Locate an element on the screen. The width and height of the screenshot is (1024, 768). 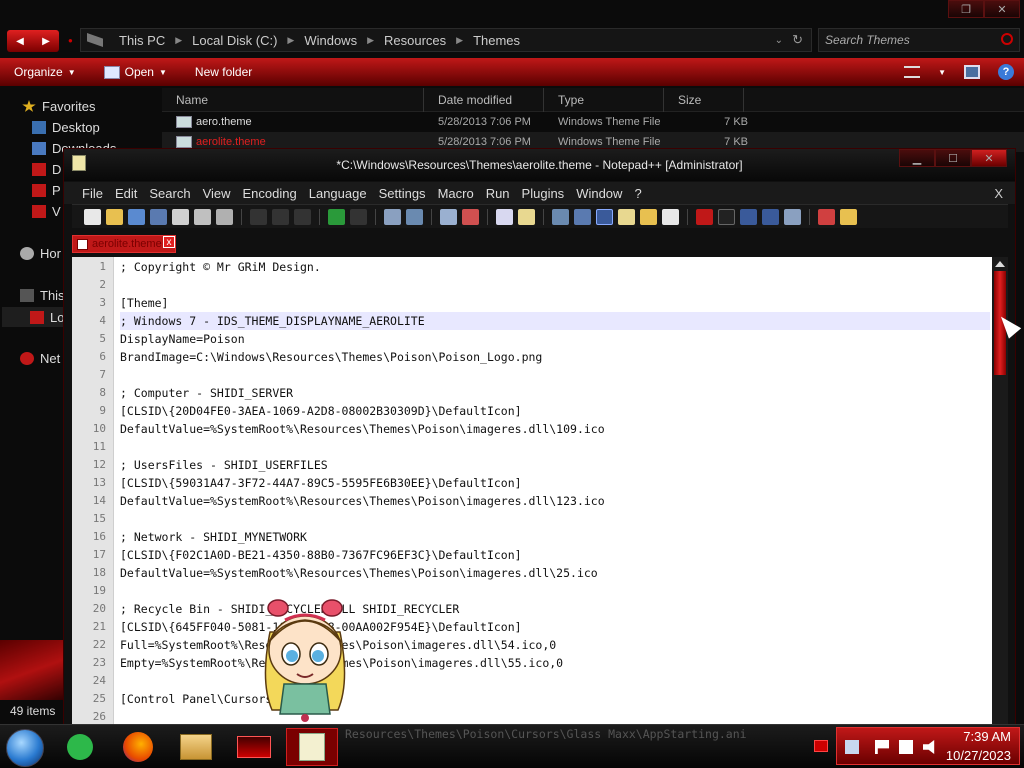
nav-network: Net is located at coordinates (40, 358).